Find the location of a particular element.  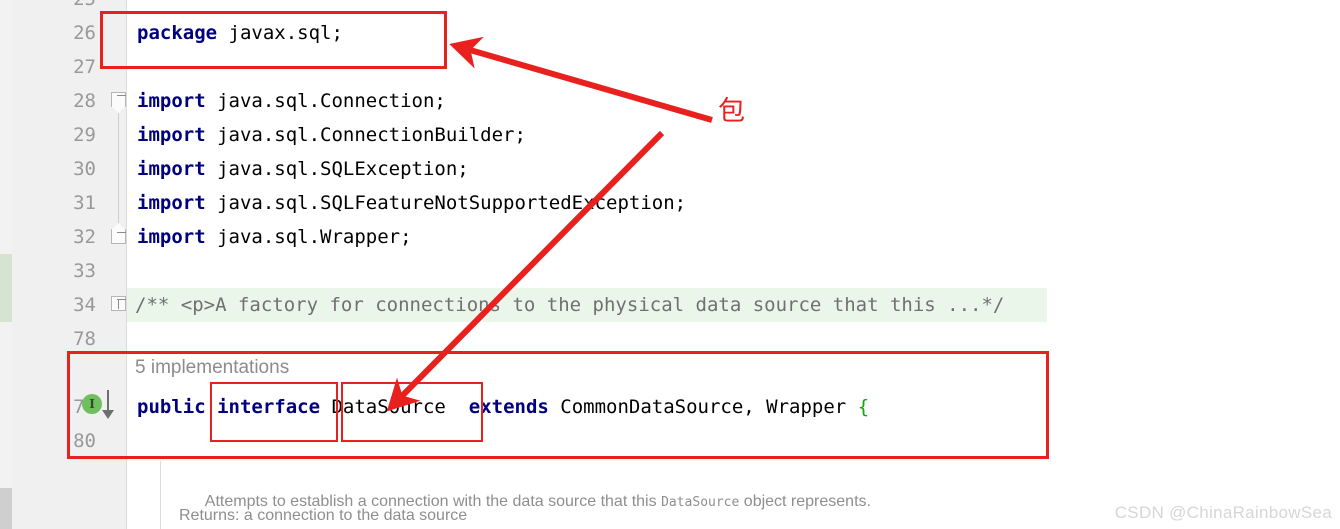

scrollbar-thumb is located at coordinates (6, 508).